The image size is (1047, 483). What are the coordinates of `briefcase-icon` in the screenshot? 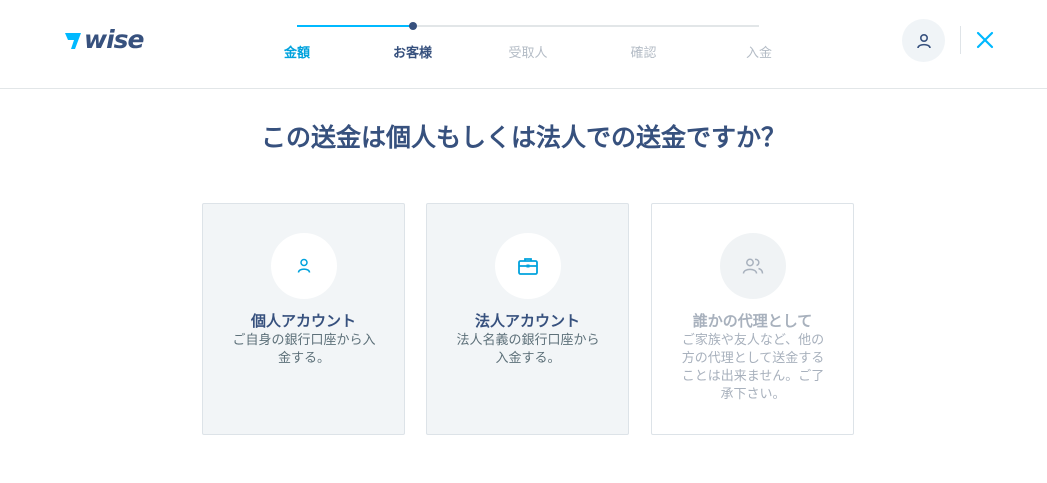 It's located at (528, 266).